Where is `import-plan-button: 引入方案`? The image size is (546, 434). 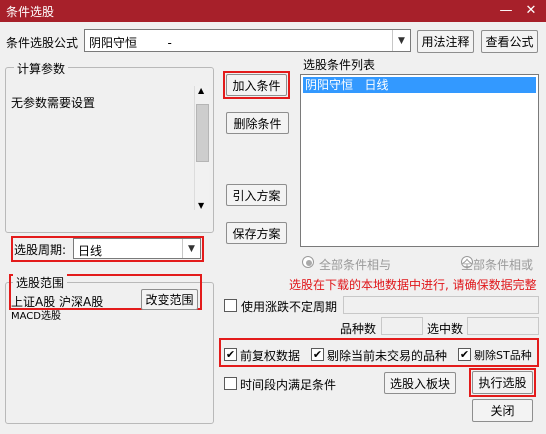 import-plan-button: 引入方案 is located at coordinates (256, 195).